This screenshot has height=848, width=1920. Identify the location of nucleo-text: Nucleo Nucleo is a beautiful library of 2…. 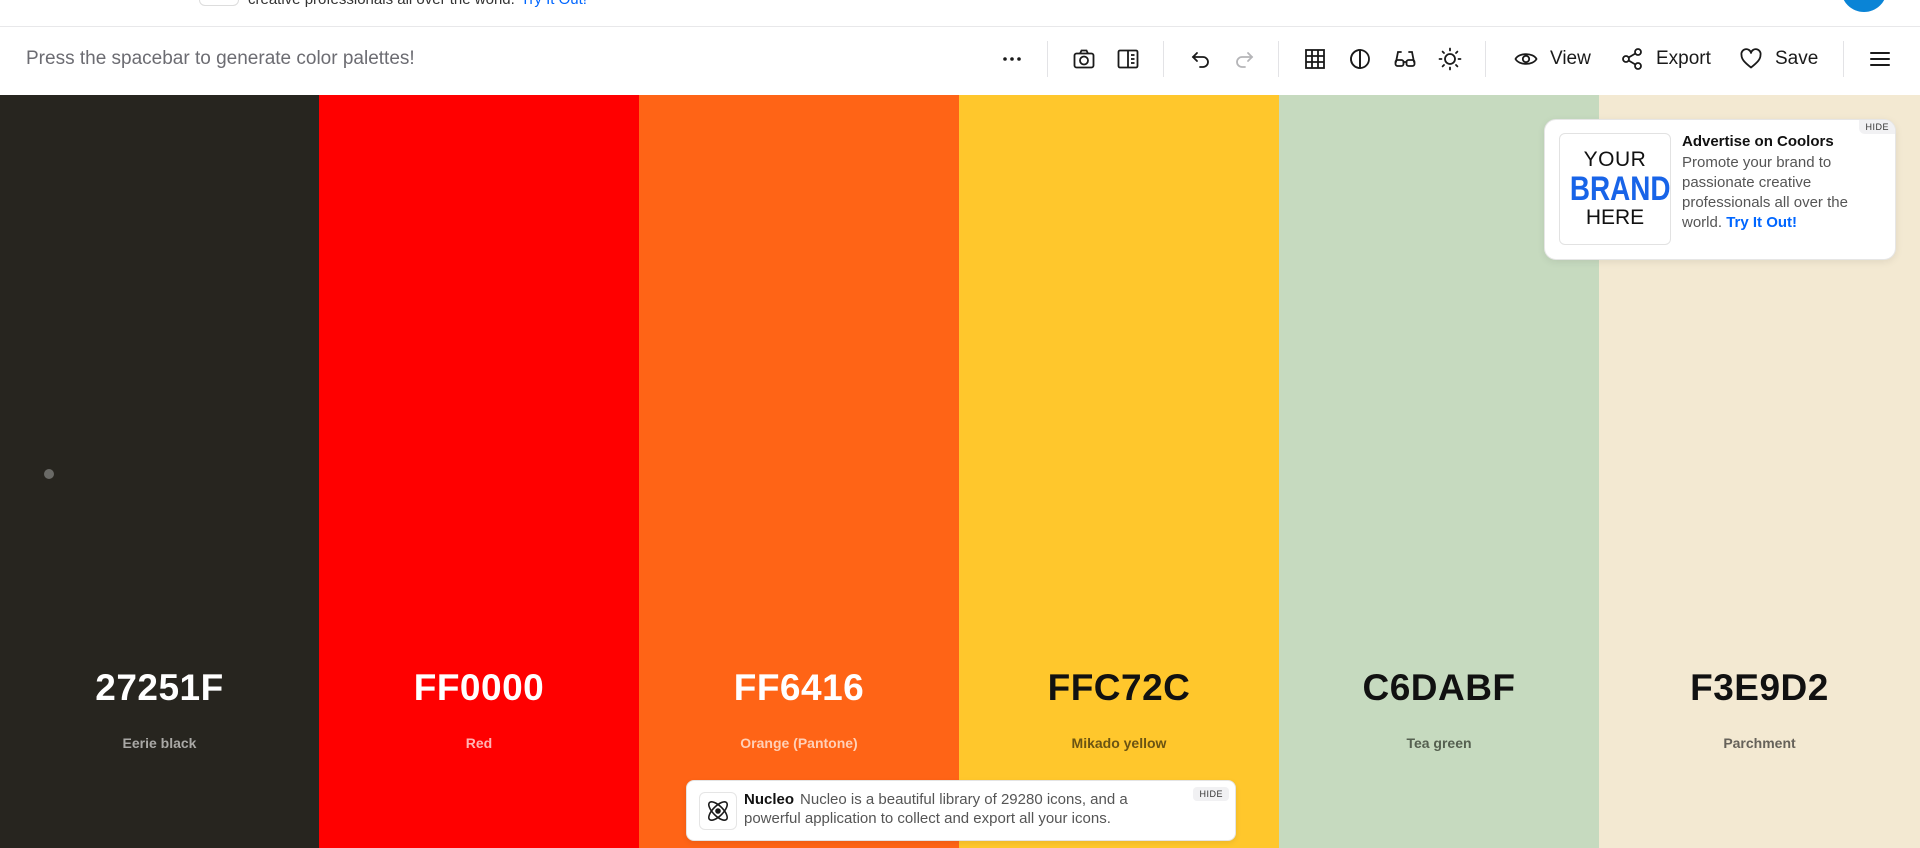
(954, 809).